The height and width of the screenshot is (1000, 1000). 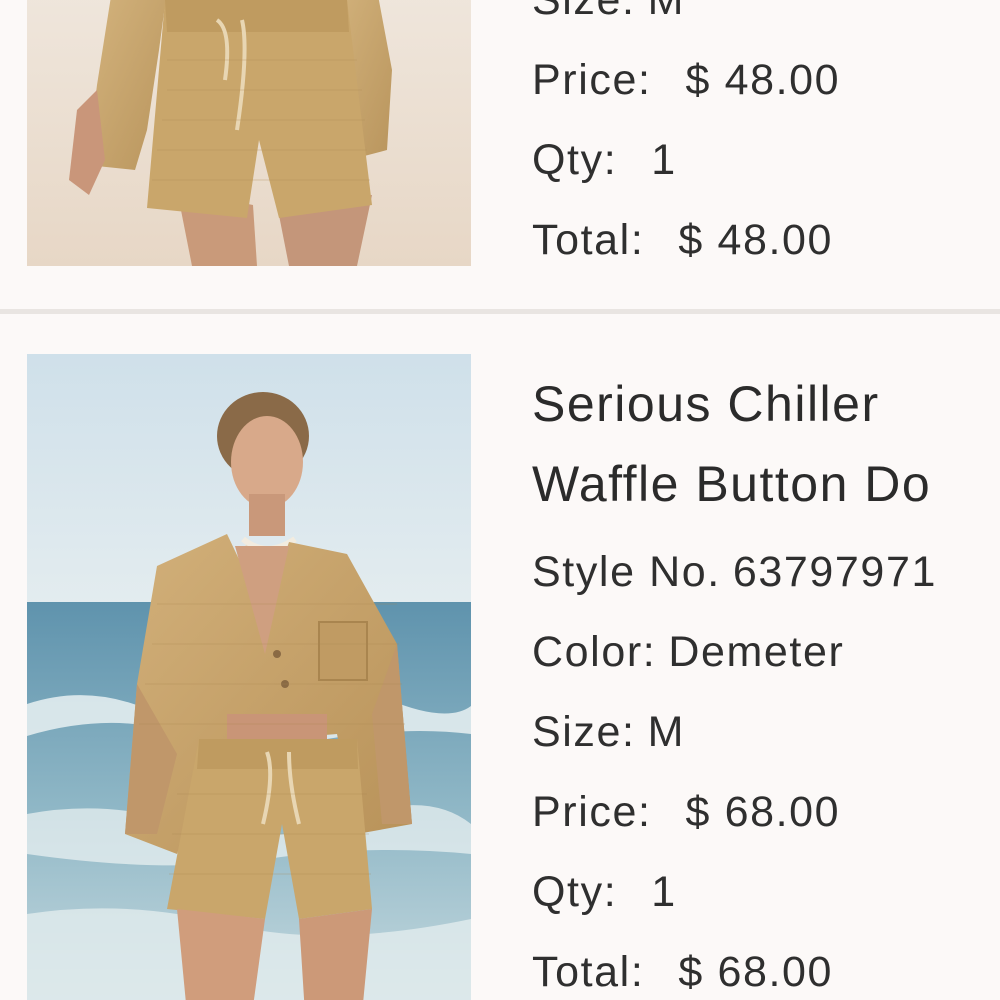 I want to click on price-row: Price: $ 48.00, so click(x=766, y=80).